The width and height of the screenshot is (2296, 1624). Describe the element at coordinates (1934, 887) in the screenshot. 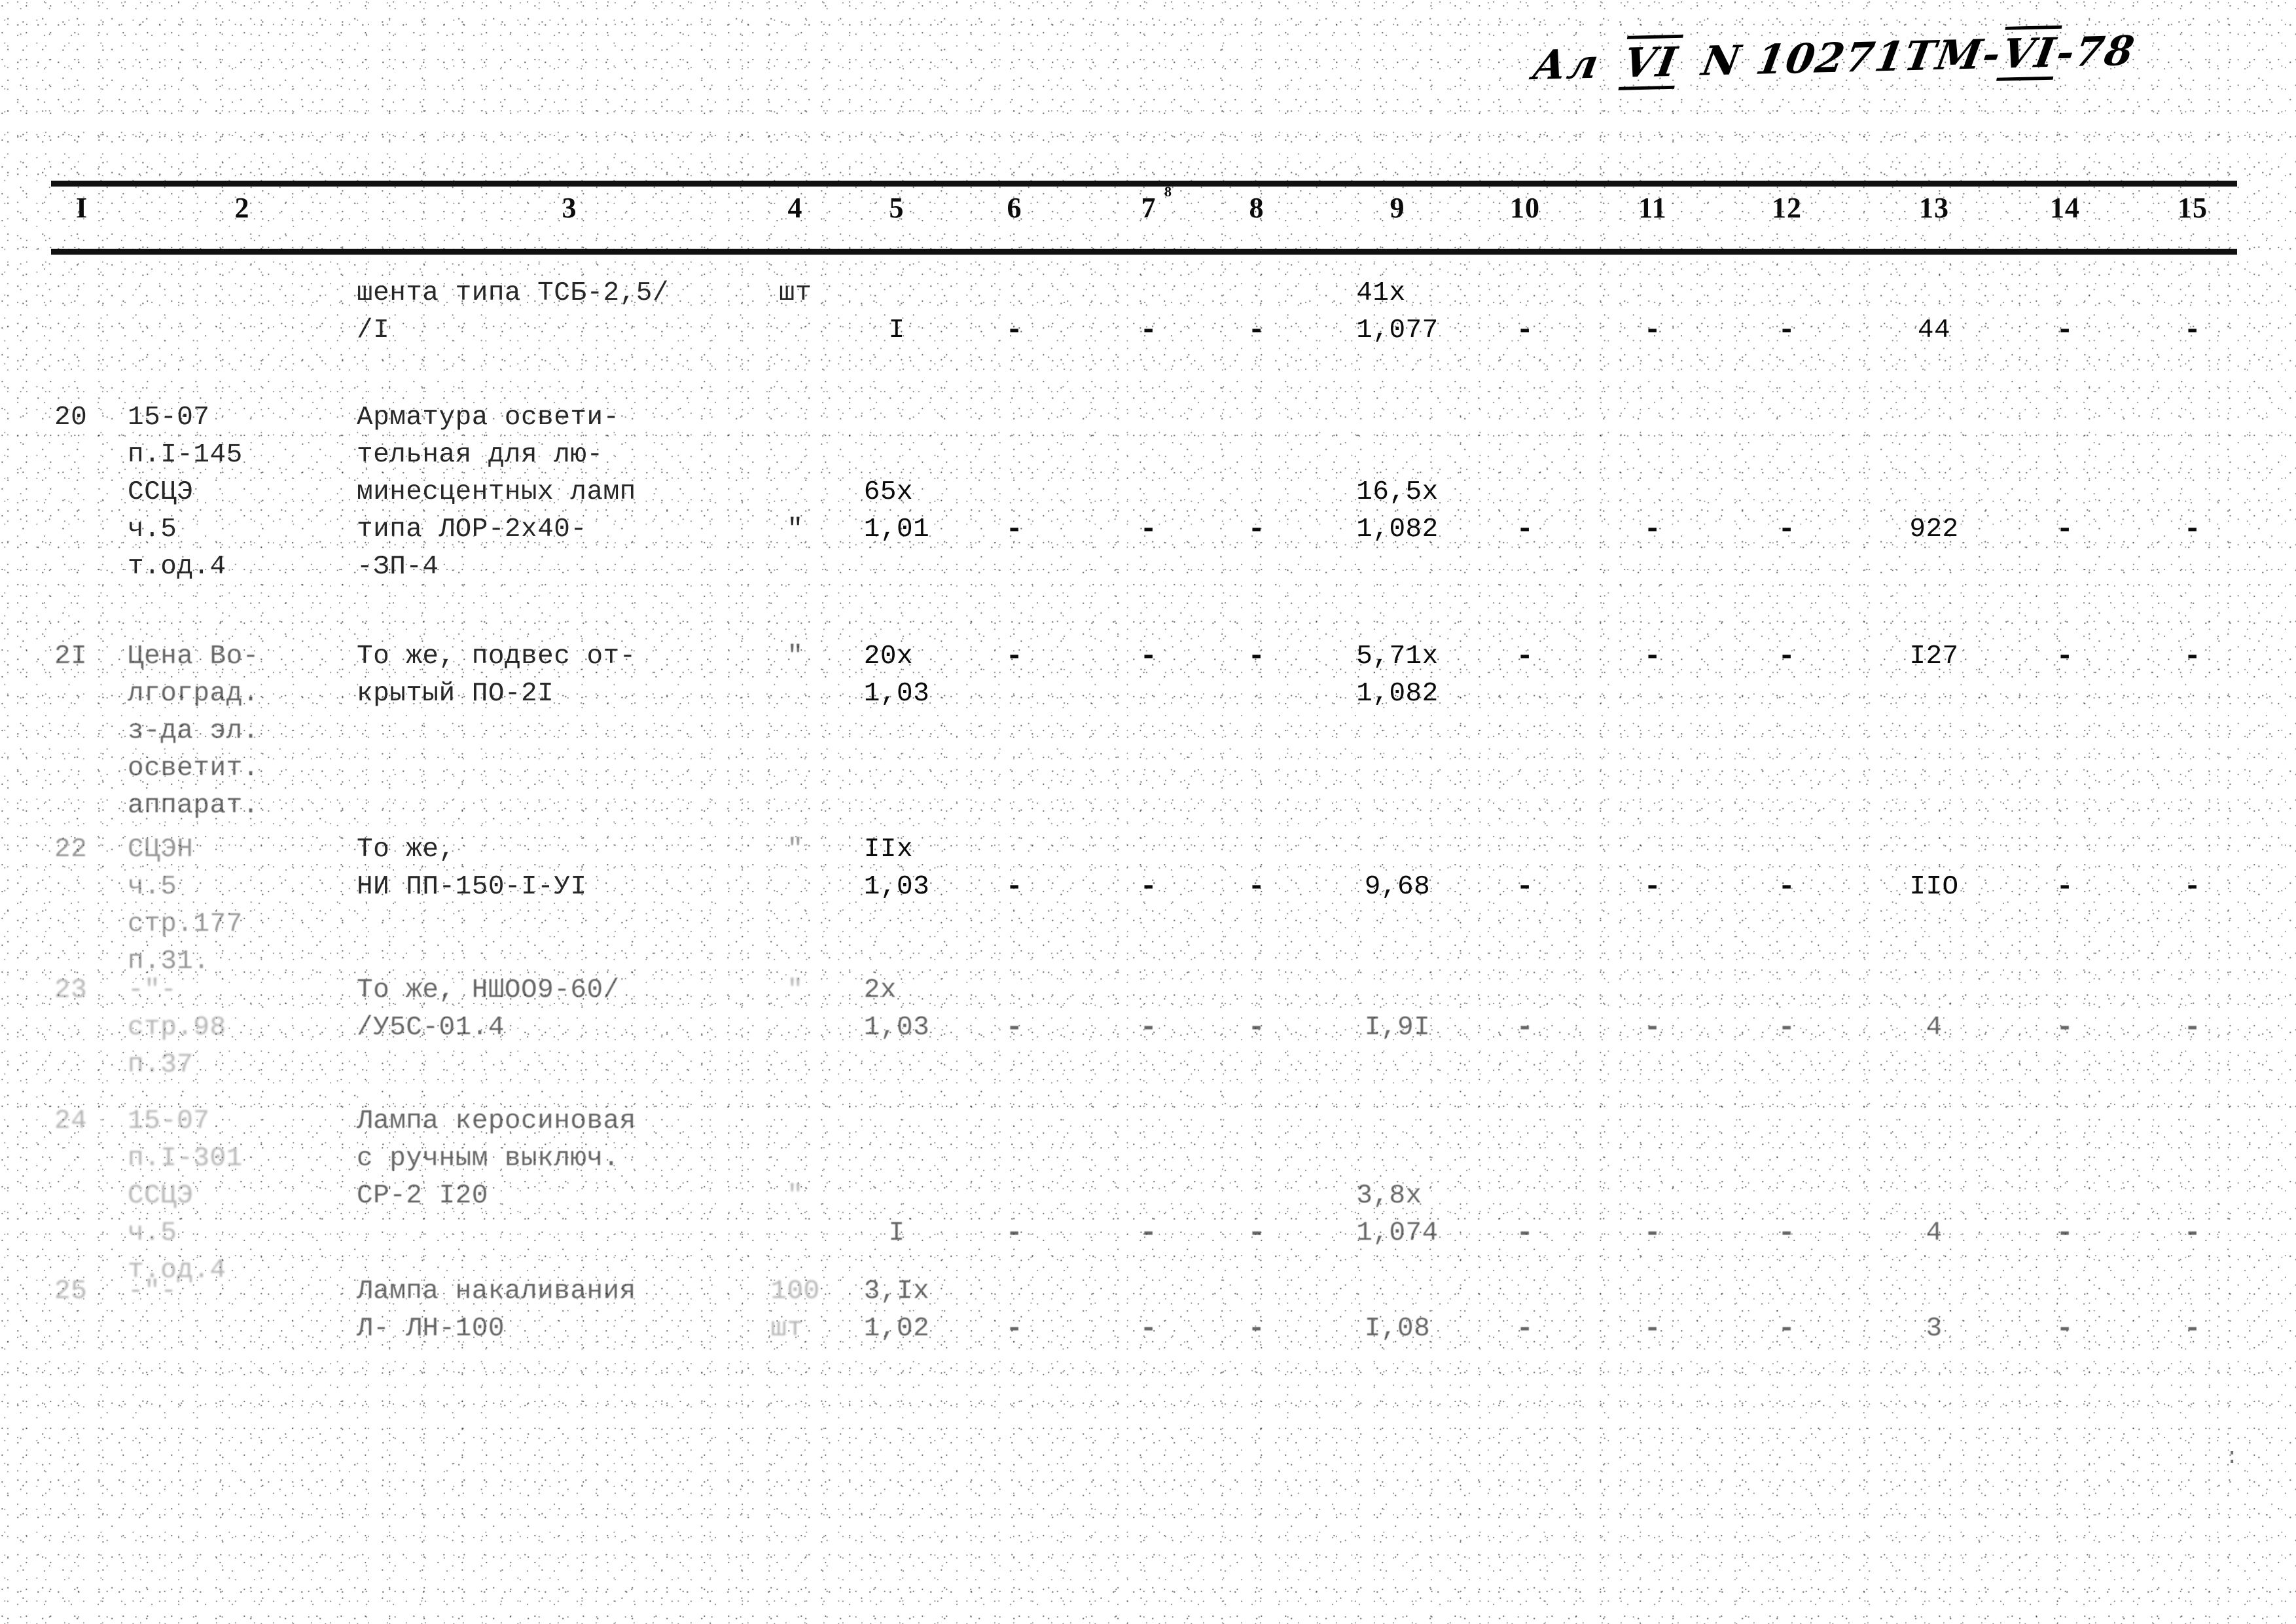

I see `cell-total: IIО` at that location.